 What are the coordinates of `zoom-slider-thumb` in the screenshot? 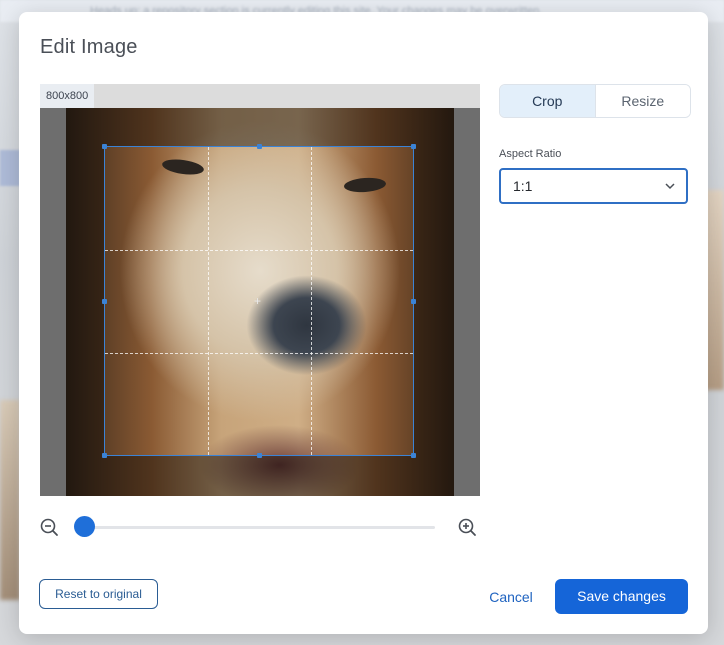 It's located at (84, 526).